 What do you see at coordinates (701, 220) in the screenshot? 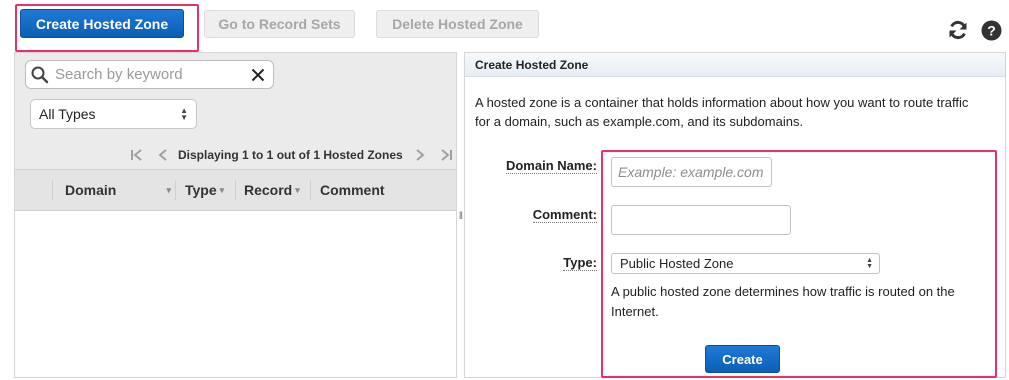
I see `comment-input` at bounding box center [701, 220].